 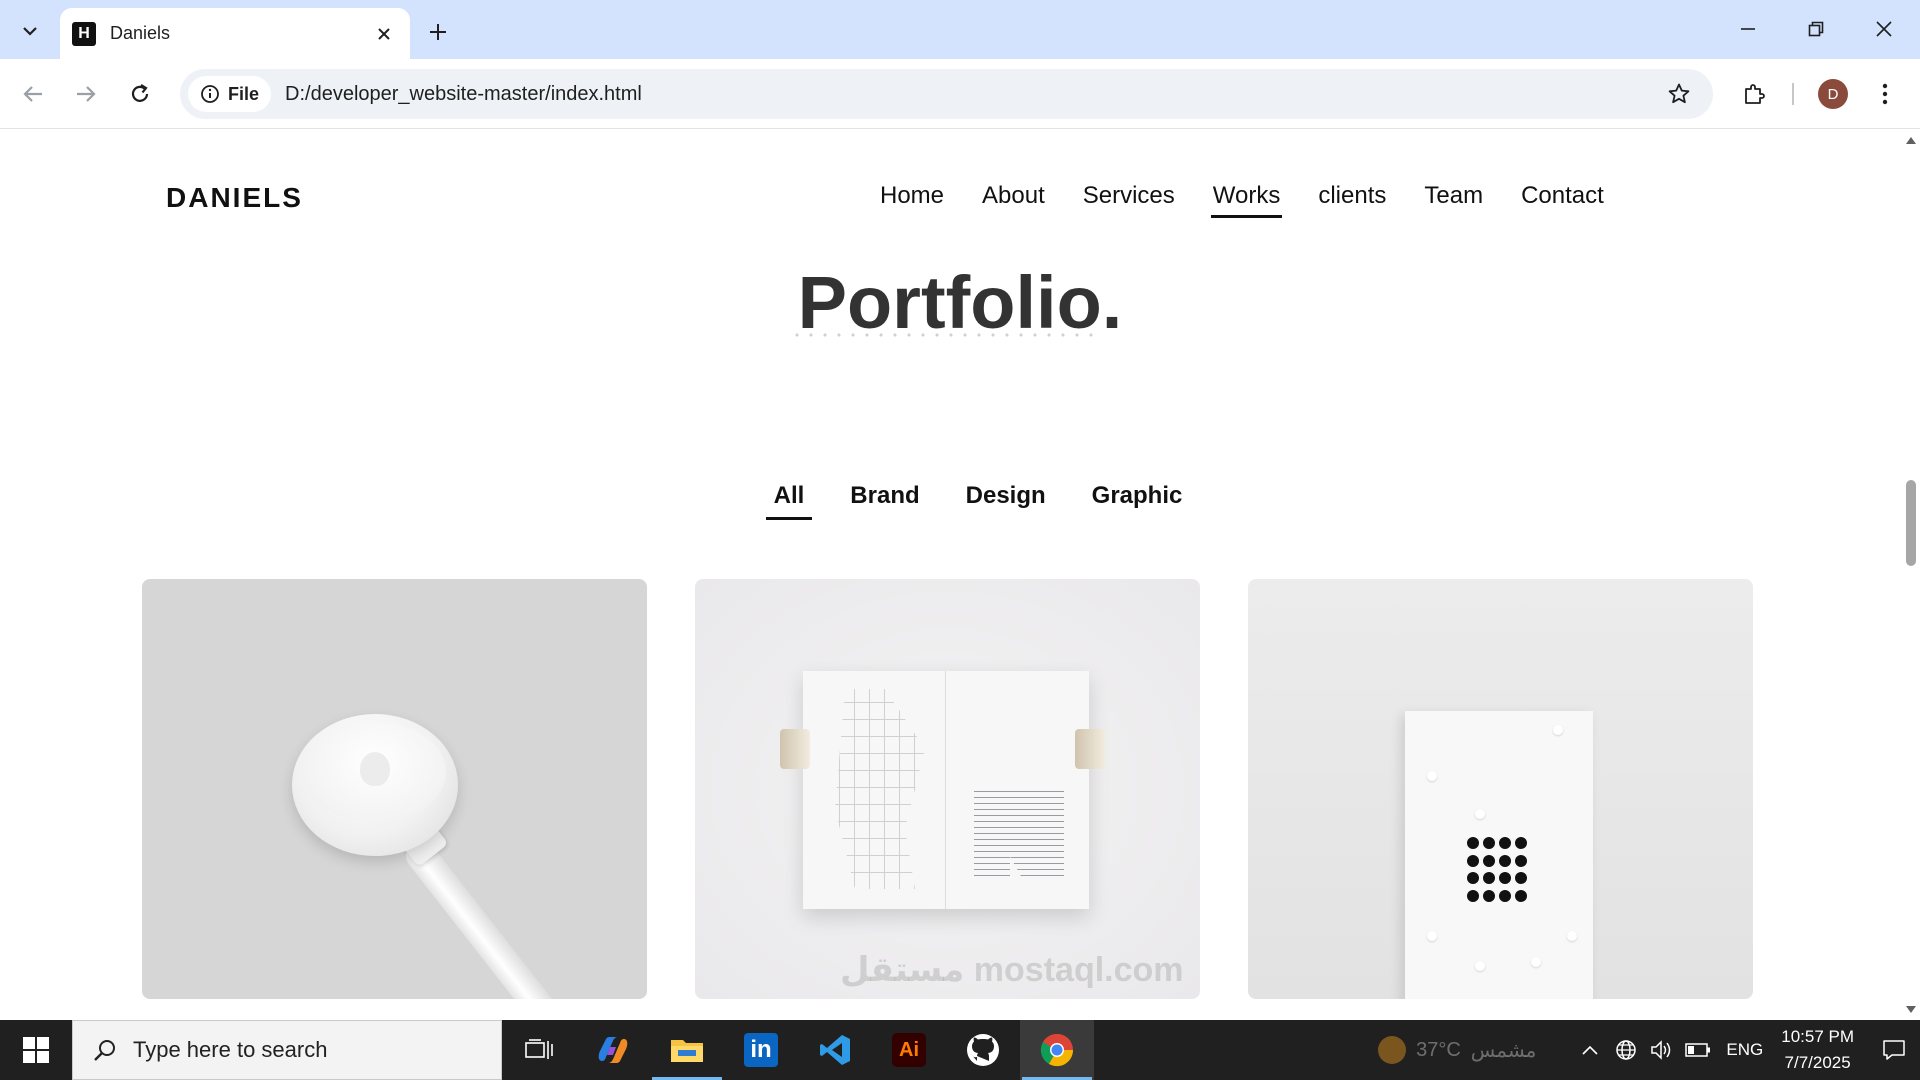 I want to click on more-vertical-icon, so click(x=1885, y=94).